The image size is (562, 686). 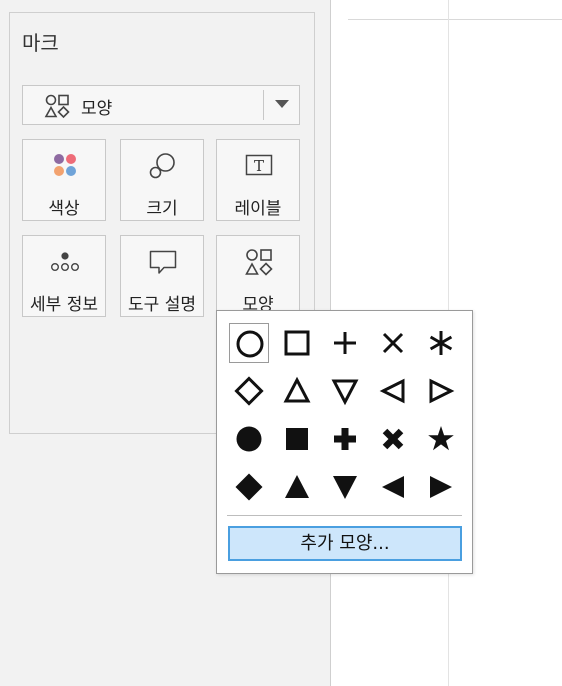 What do you see at coordinates (161, 105) in the screenshot?
I see `mark-type-dropdown: 모양` at bounding box center [161, 105].